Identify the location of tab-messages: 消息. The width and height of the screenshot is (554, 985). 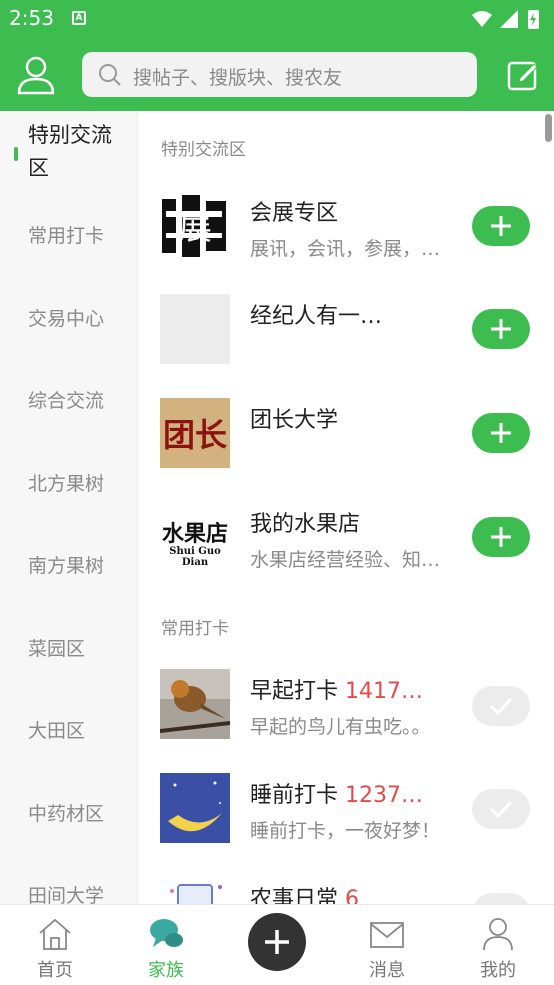
(387, 945).